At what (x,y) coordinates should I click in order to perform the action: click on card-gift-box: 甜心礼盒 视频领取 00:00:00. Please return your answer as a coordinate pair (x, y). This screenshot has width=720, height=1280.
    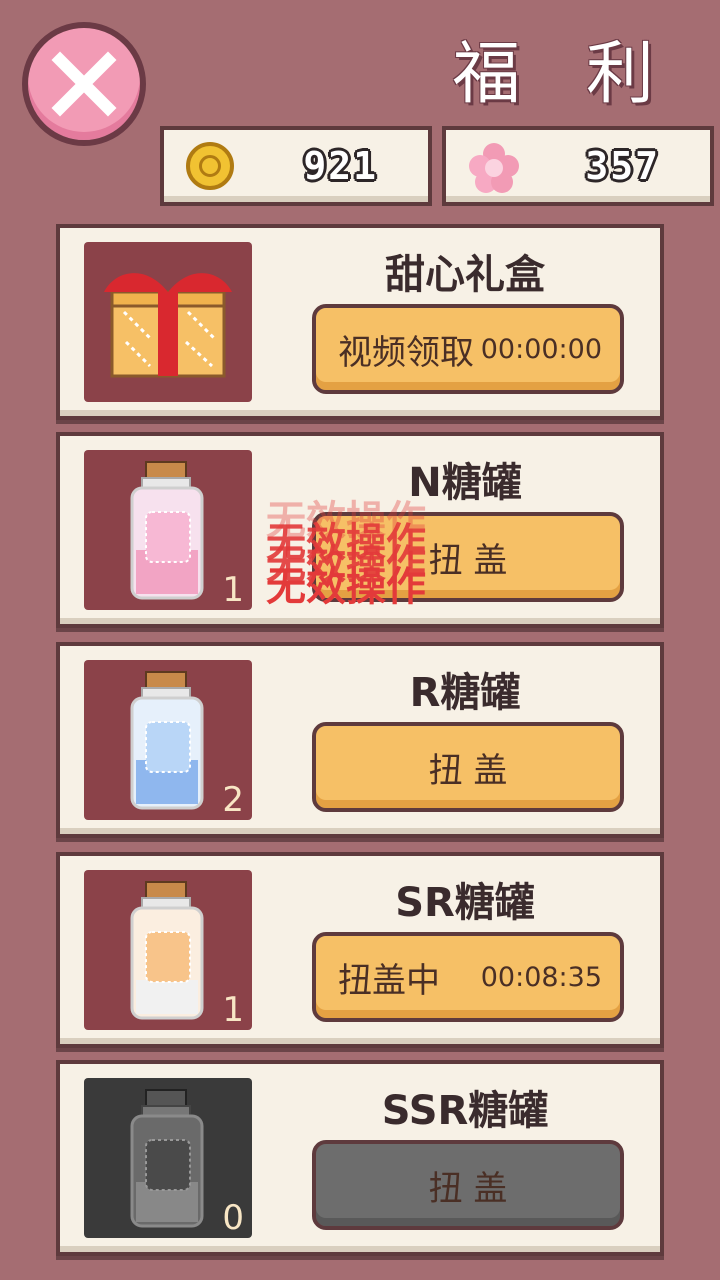
    Looking at the image, I should click on (360, 322).